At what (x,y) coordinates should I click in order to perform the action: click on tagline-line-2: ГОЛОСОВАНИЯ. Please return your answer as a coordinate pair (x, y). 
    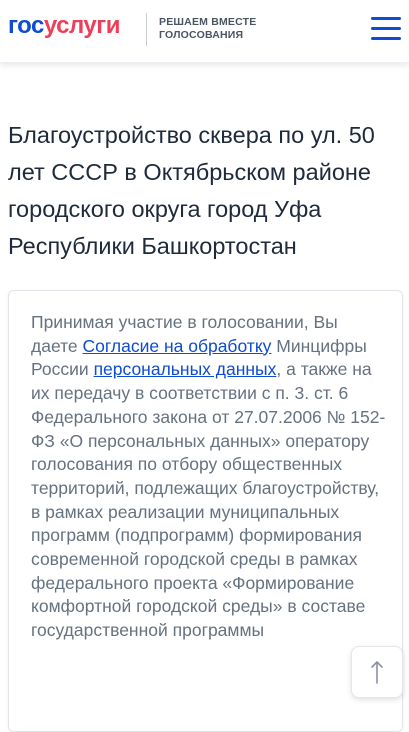
    Looking at the image, I should click on (201, 35).